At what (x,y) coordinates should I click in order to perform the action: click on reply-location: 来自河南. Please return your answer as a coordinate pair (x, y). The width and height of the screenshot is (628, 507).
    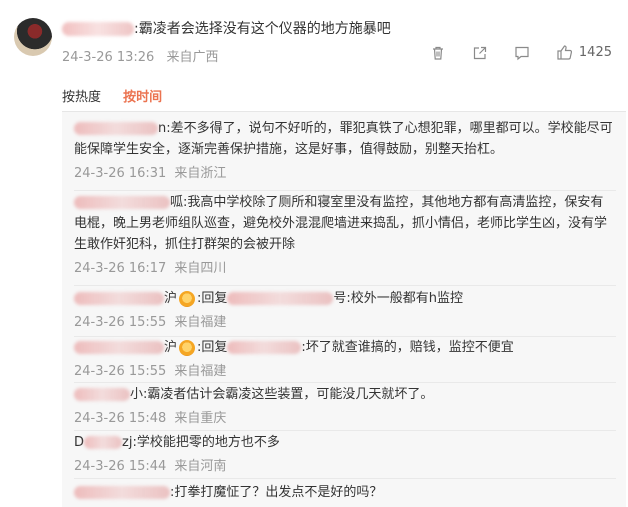
    Looking at the image, I should click on (200, 466).